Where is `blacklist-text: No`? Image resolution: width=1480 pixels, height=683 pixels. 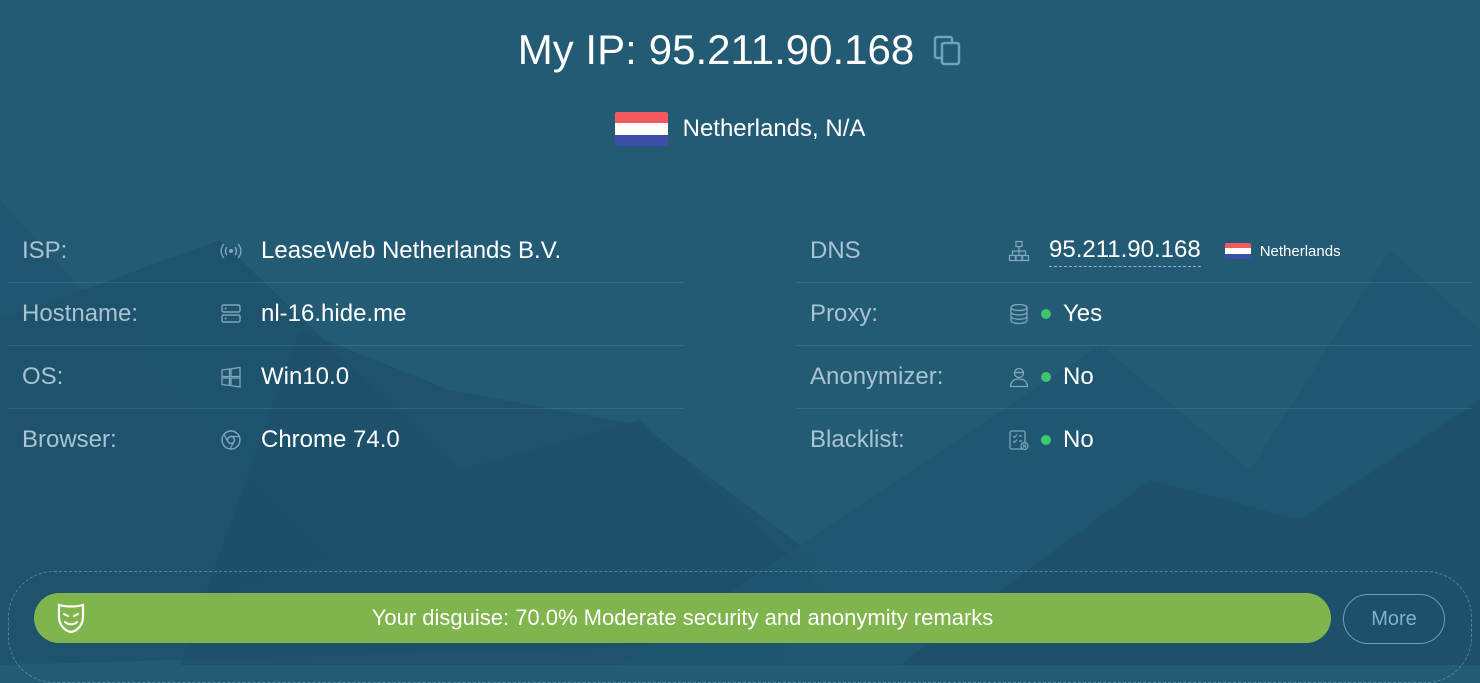 blacklist-text: No is located at coordinates (1078, 439).